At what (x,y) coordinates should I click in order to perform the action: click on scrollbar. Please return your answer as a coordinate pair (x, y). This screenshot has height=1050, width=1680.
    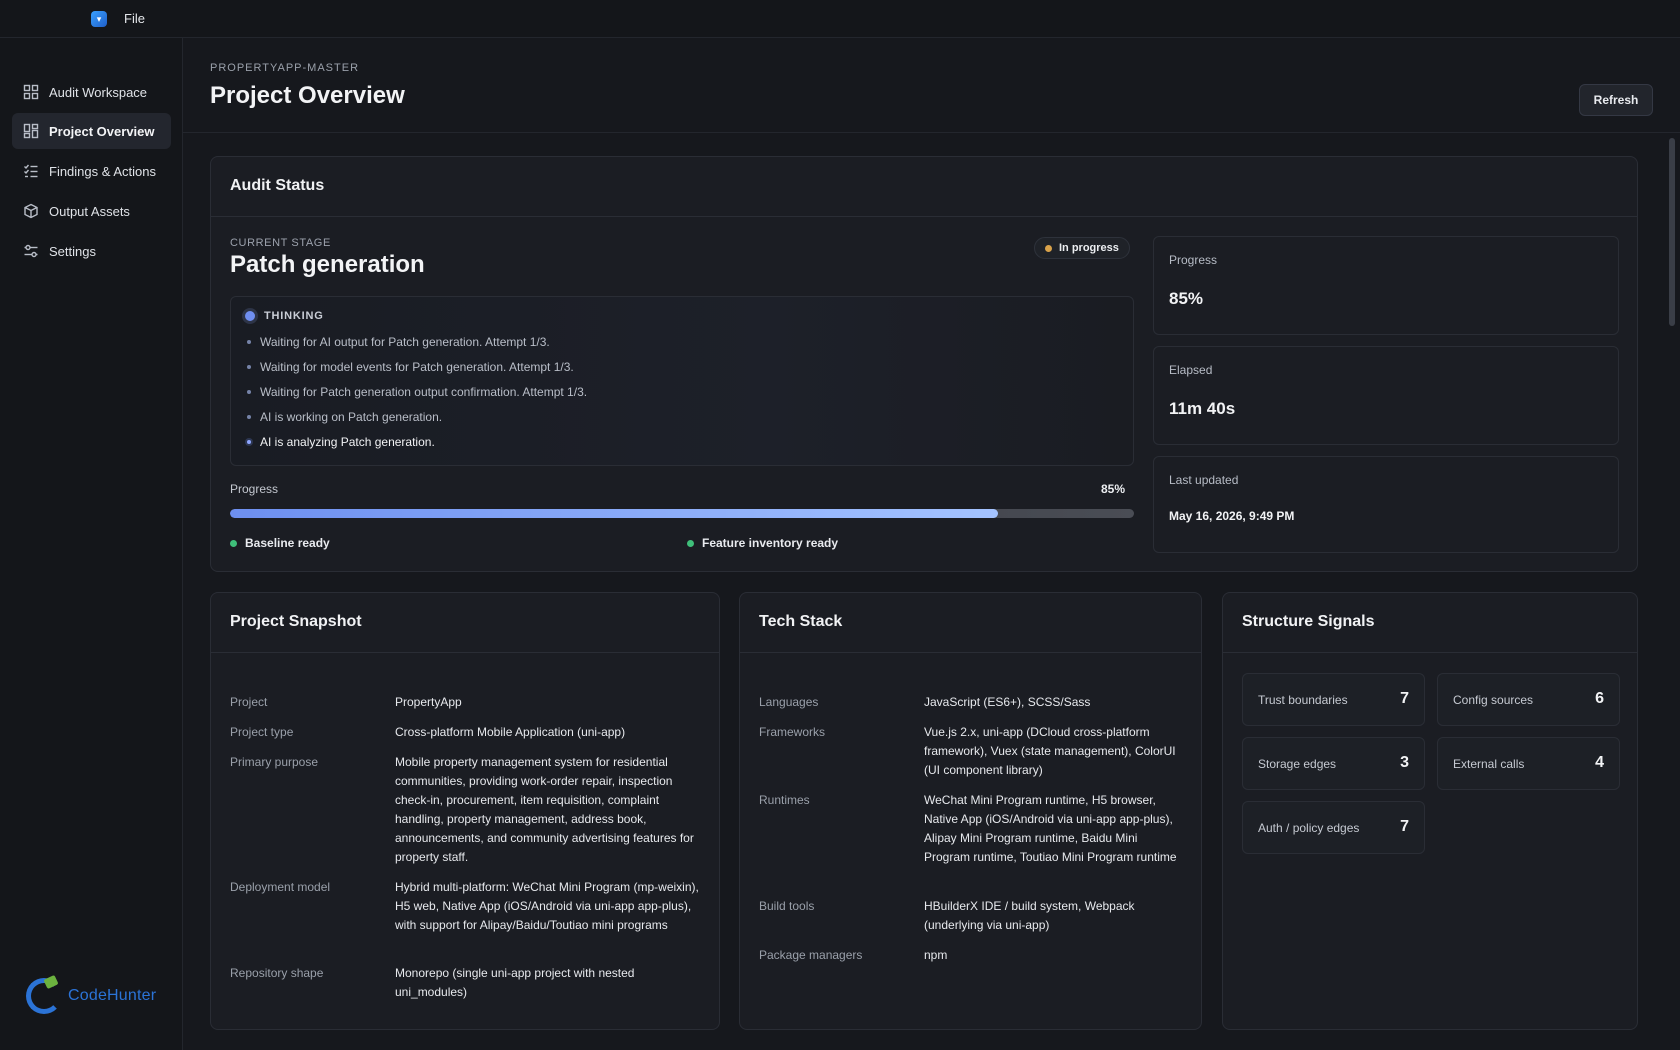
    Looking at the image, I should click on (1672, 232).